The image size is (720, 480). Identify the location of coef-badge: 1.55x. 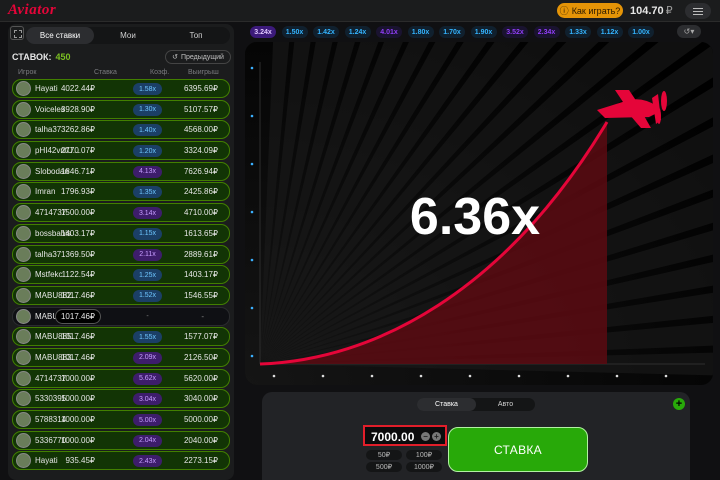
(147, 337).